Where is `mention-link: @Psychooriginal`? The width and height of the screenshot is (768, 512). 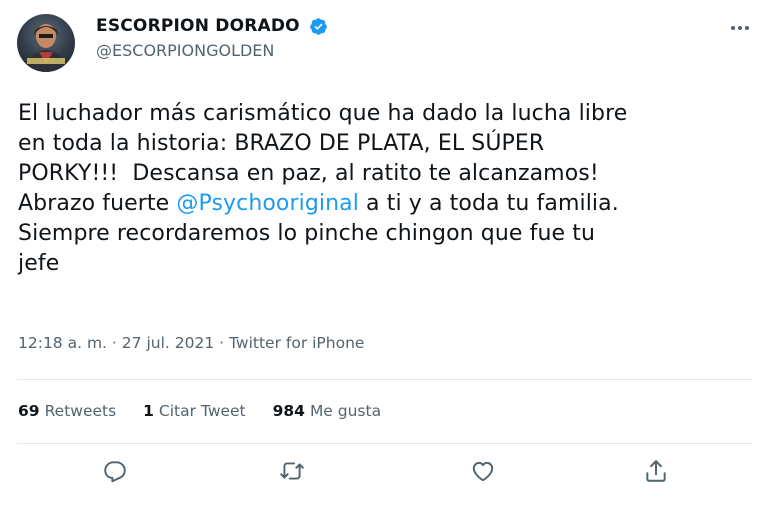 mention-link: @Psychooriginal is located at coordinates (267, 203).